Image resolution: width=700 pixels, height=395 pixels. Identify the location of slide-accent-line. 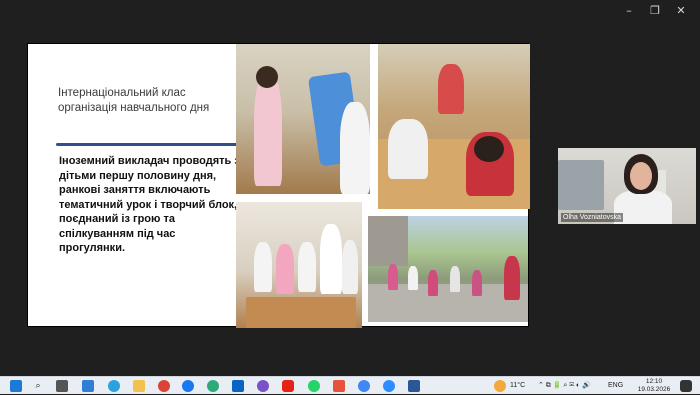
(151, 144).